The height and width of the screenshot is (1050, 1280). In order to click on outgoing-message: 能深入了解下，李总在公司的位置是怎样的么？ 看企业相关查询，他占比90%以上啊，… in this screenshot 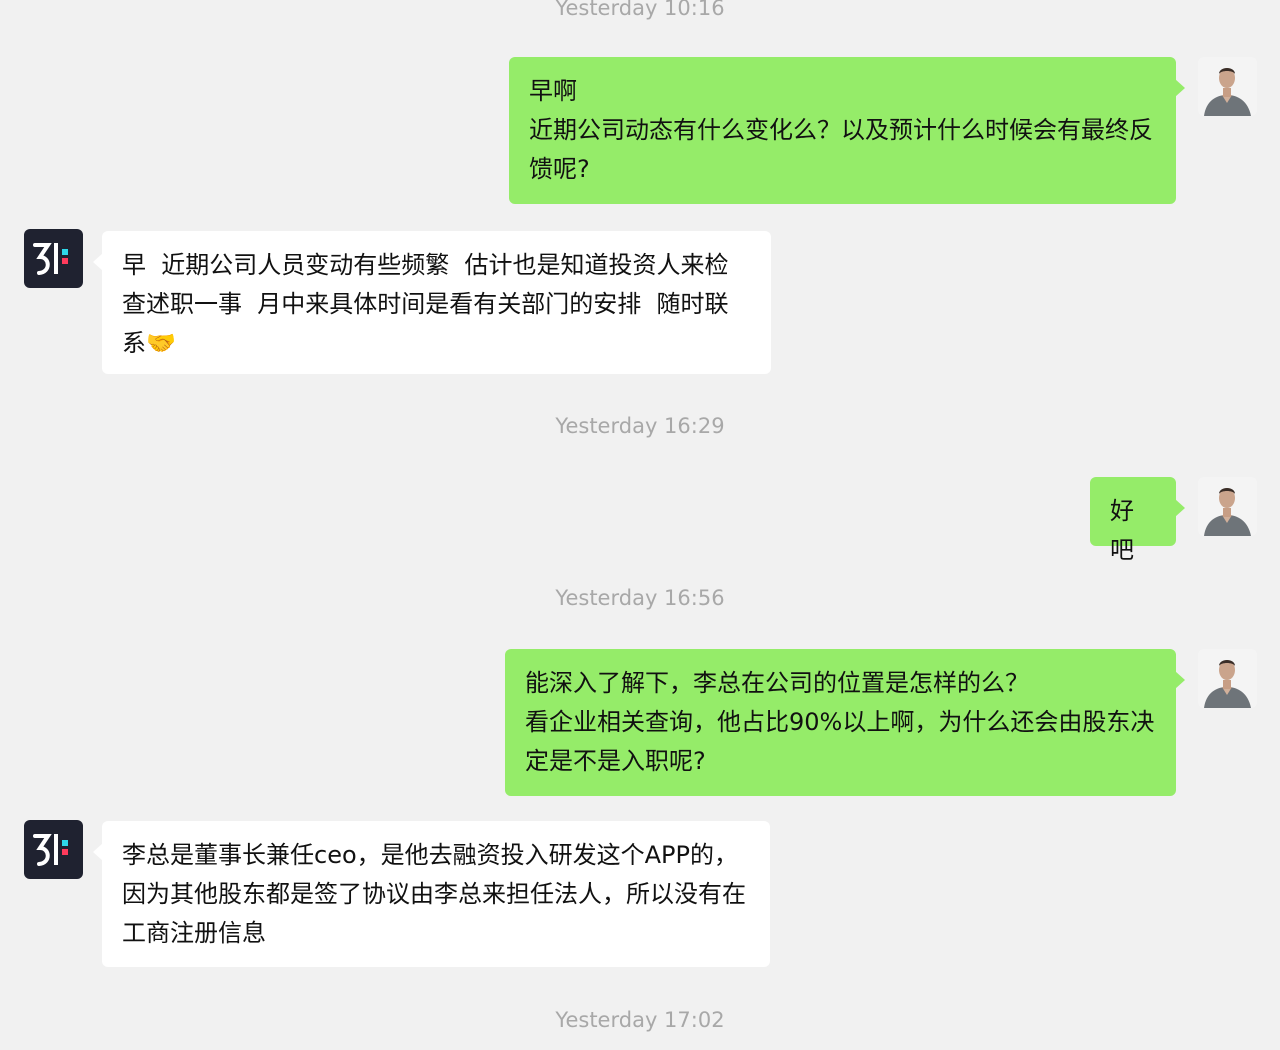, I will do `click(845, 722)`.